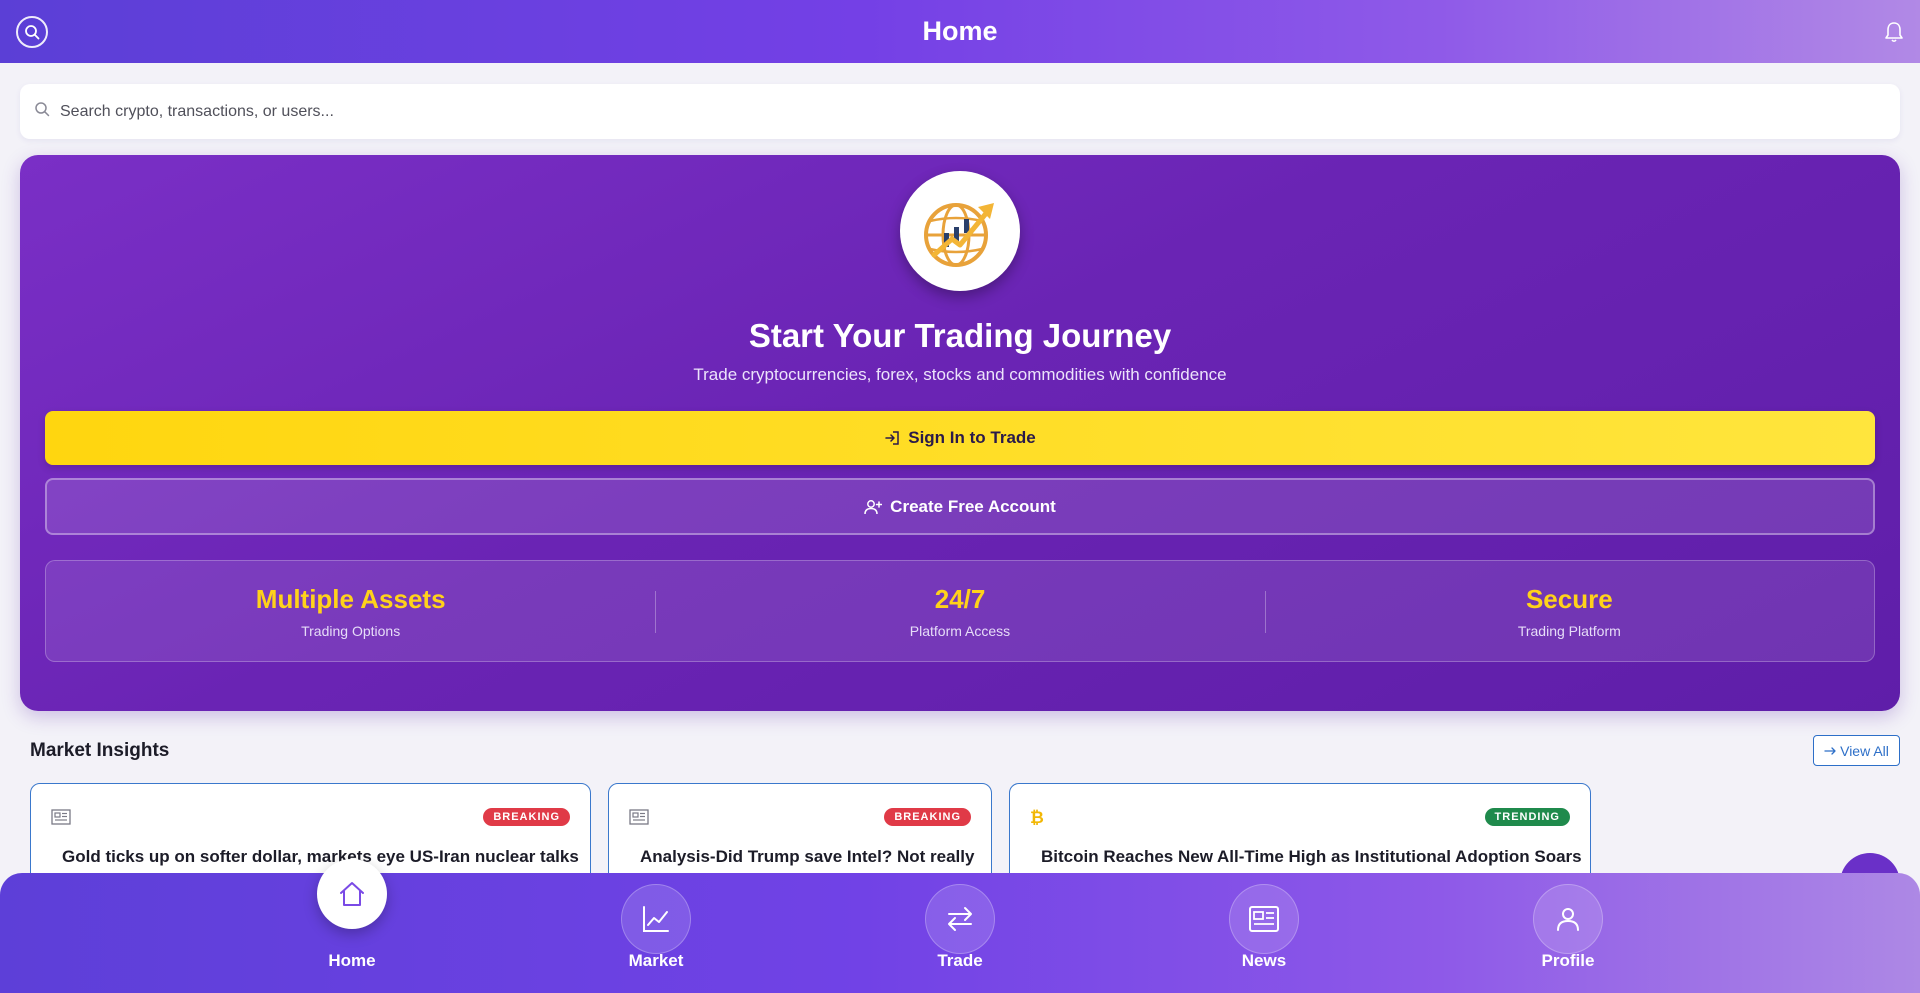 This screenshot has height=993, width=1920. I want to click on sign-in-button: Sign In to Trade, so click(960, 438).